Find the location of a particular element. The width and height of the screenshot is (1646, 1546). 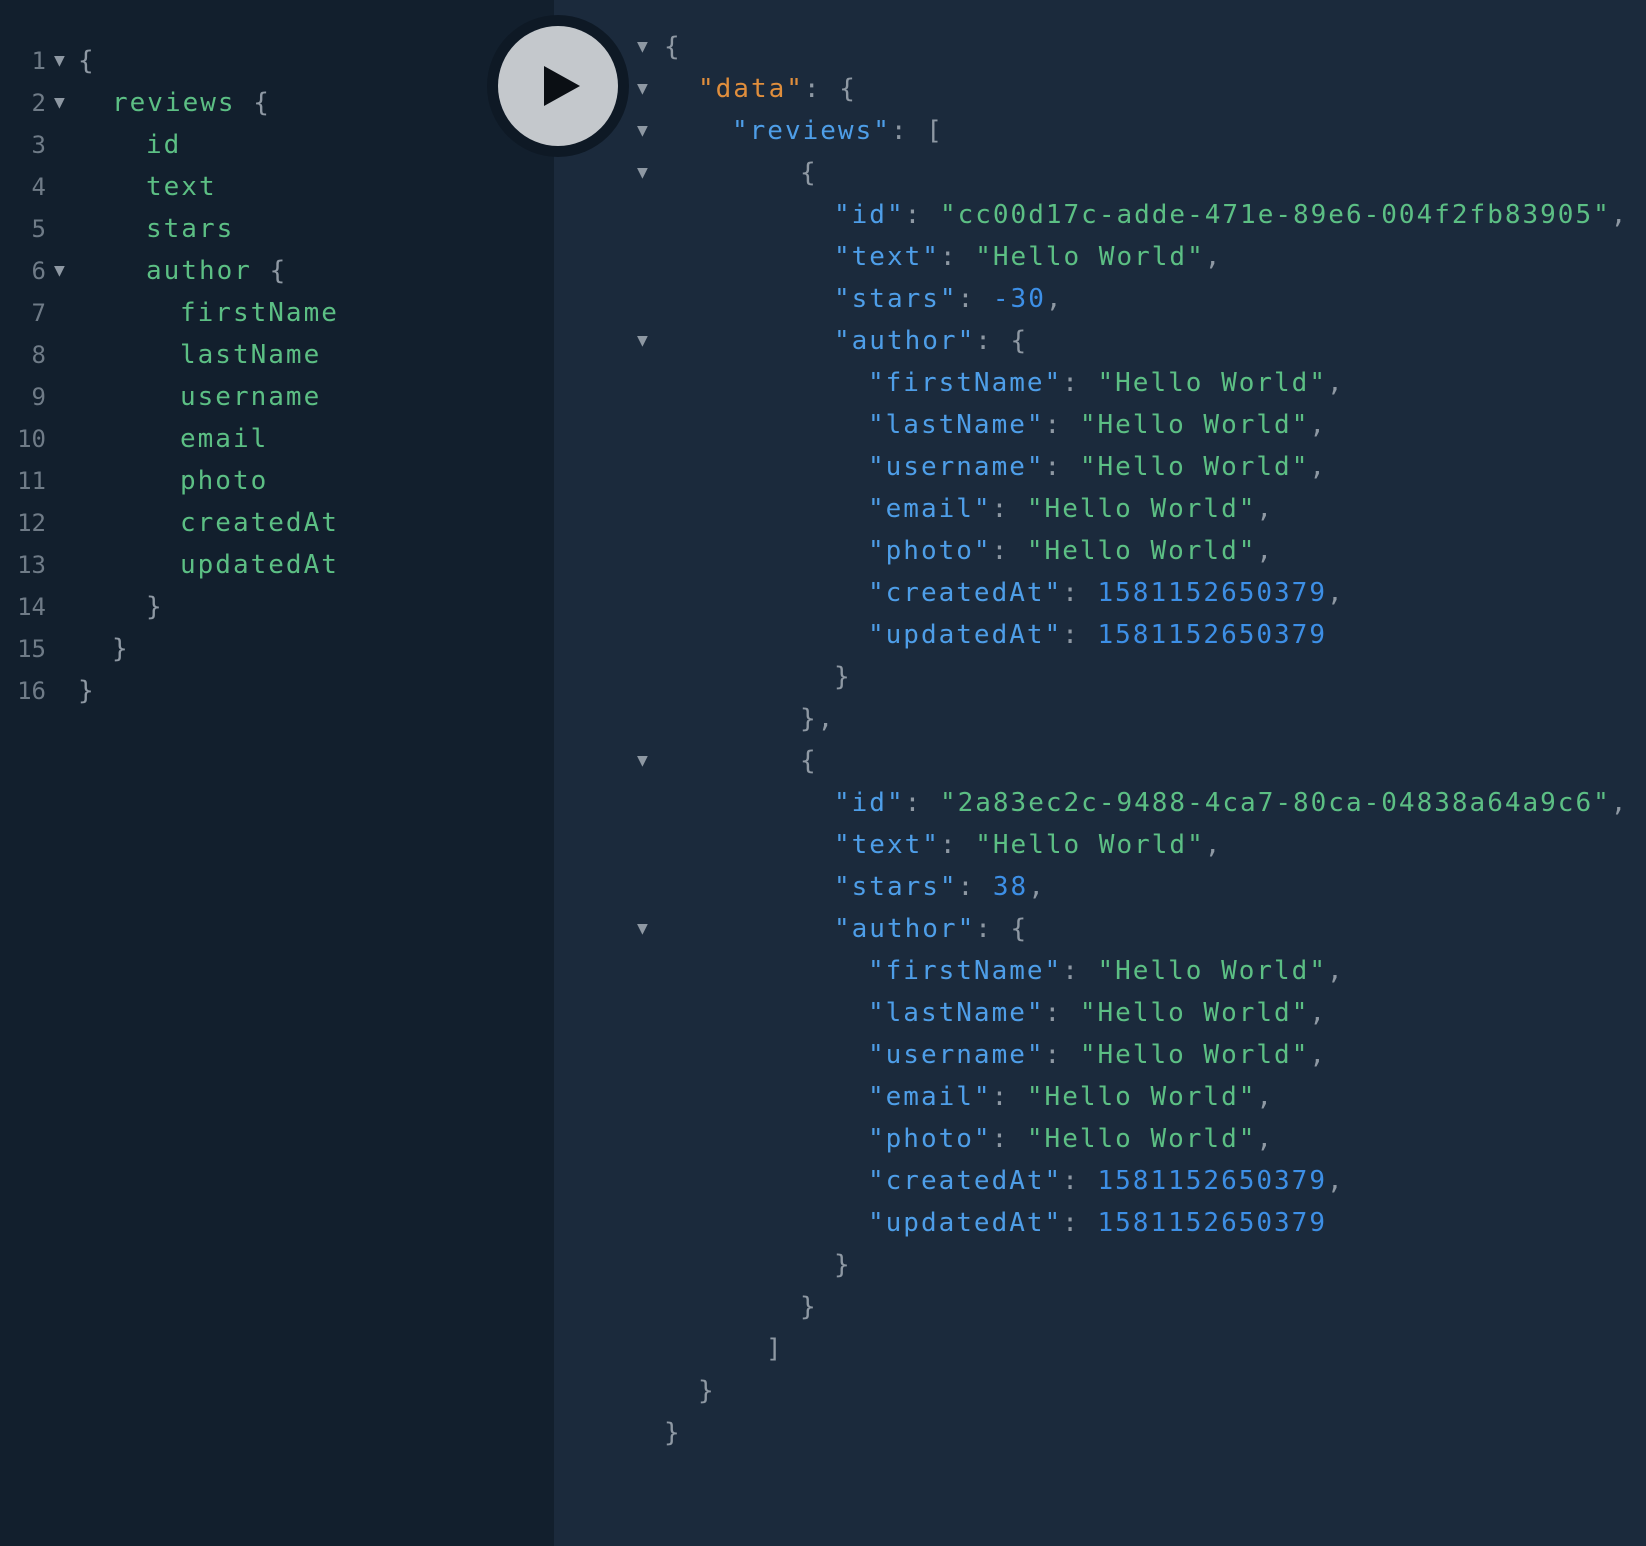

line-number: 5 is located at coordinates (38, 229).